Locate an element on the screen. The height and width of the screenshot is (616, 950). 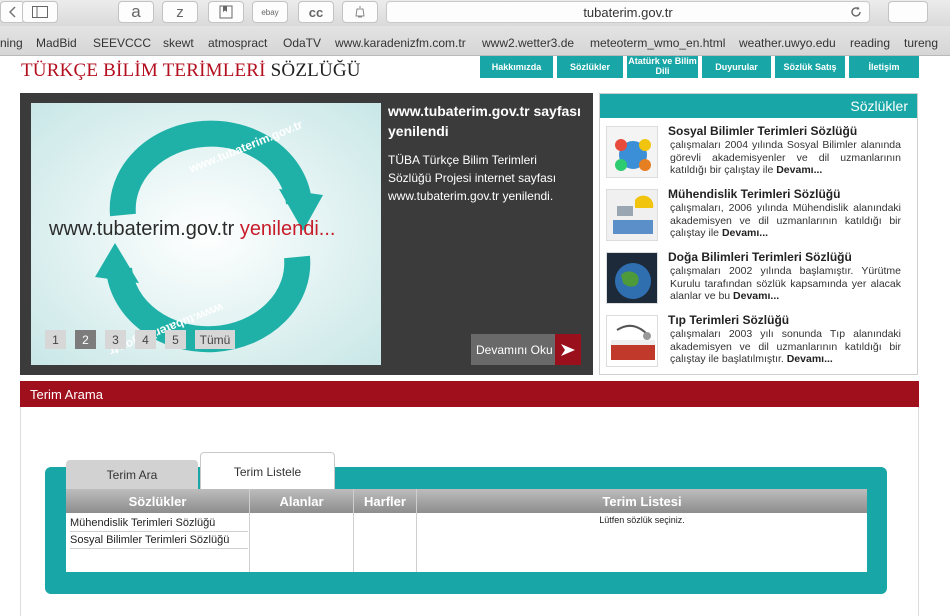
engineering-thumbnail is located at coordinates (632, 215).